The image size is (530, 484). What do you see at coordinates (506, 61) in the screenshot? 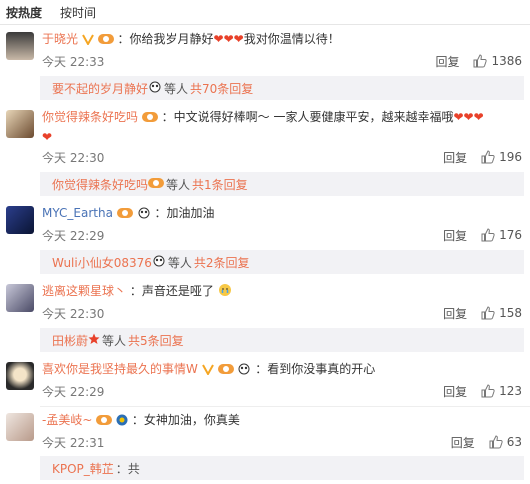
I see `like-count: 1386` at bounding box center [506, 61].